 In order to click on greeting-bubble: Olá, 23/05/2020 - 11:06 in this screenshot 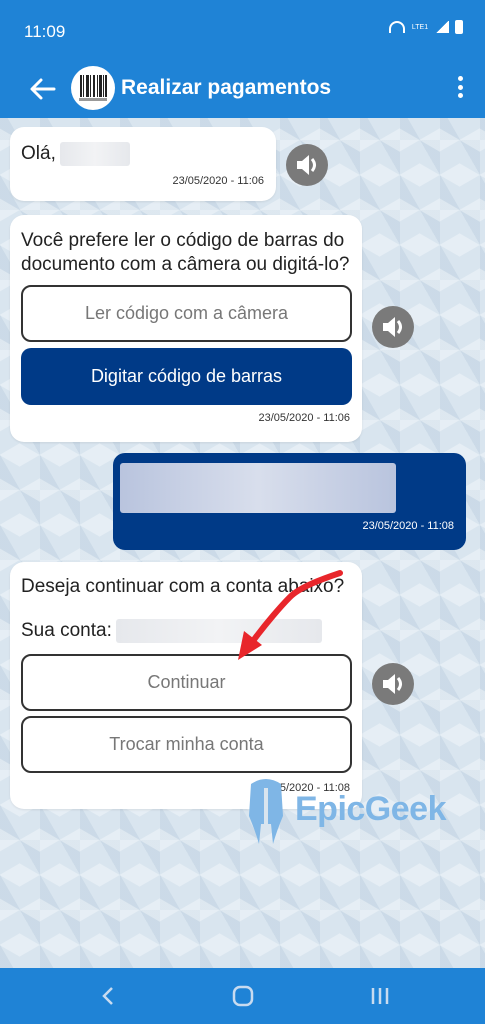, I will do `click(143, 164)`.